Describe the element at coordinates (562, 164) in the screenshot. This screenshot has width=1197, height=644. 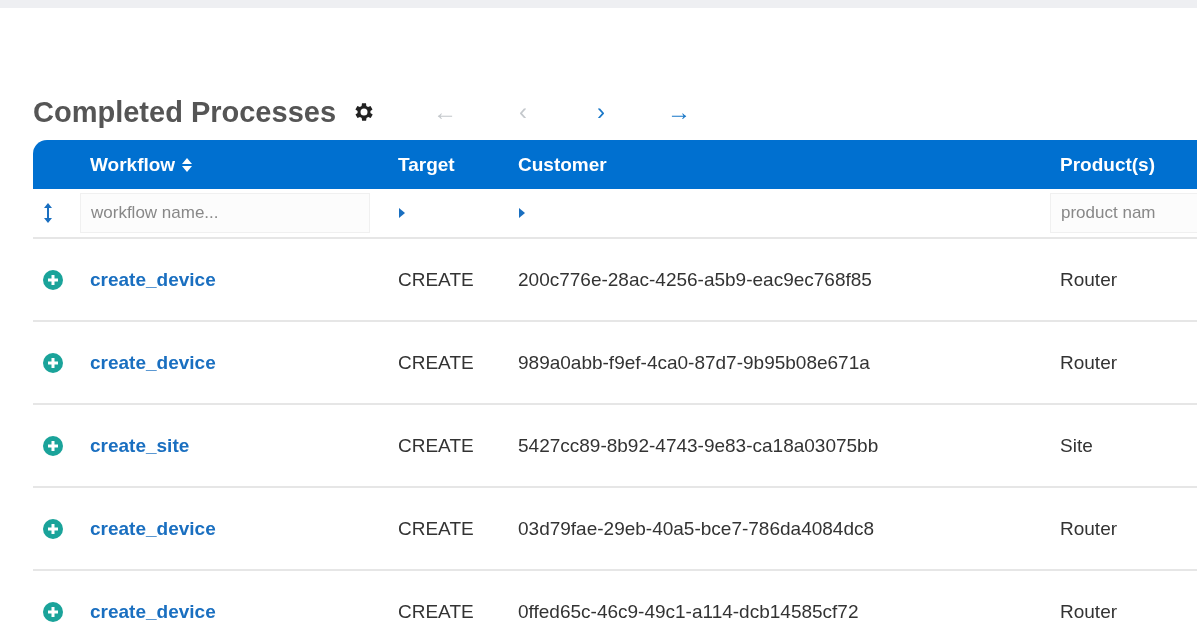
I see `column-label: Customer` at that location.